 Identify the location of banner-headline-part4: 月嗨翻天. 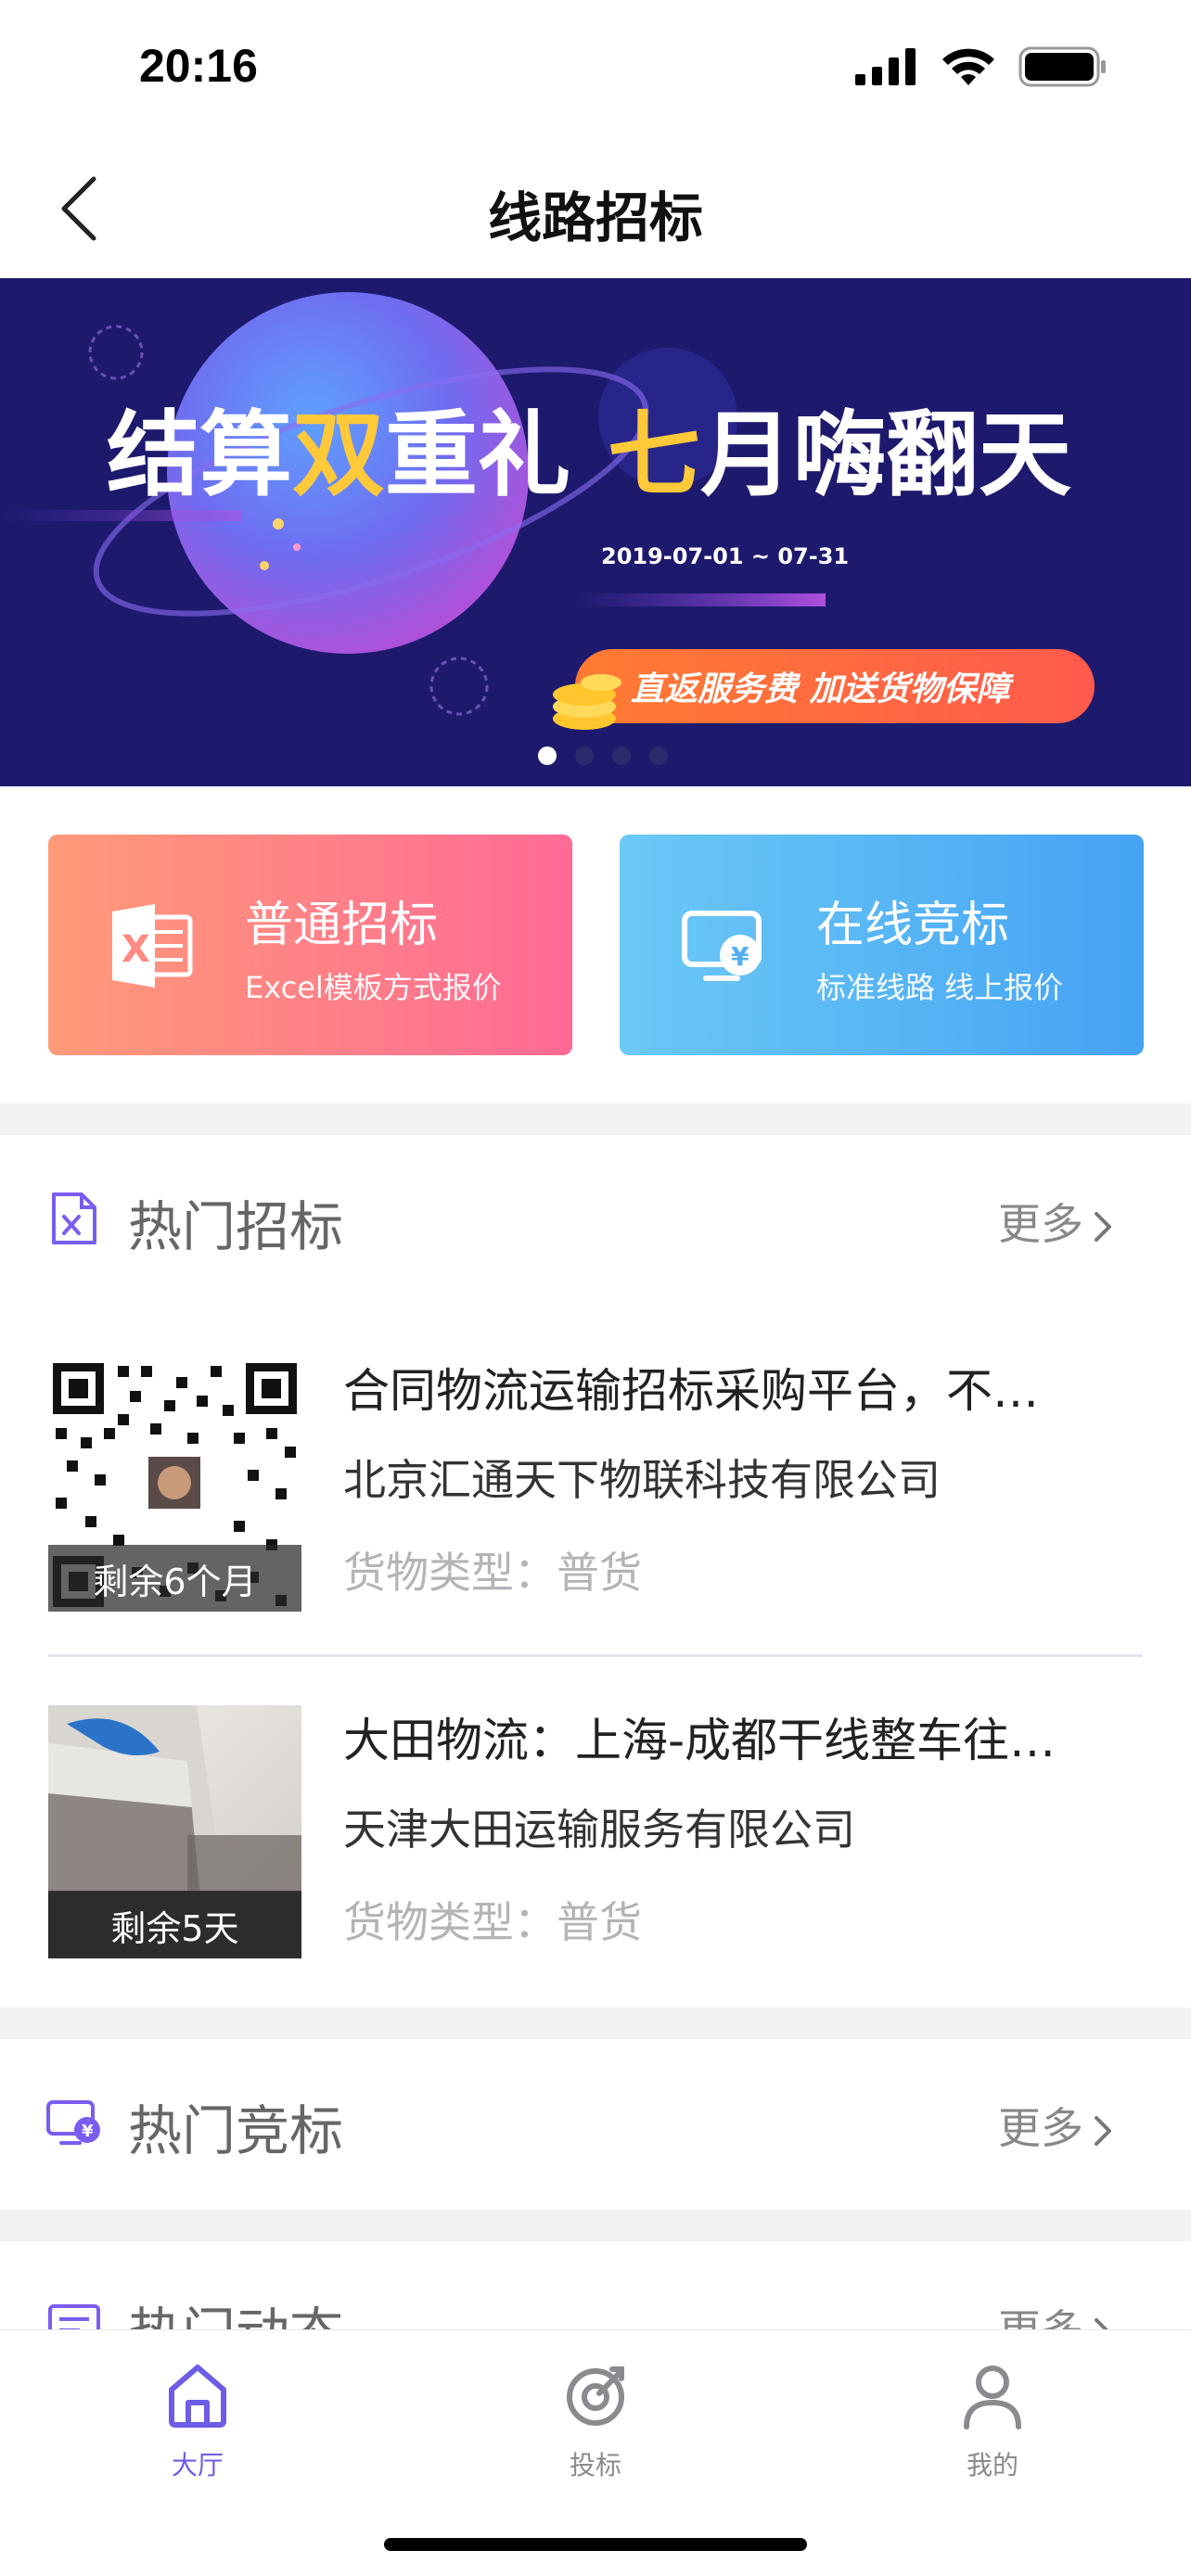
(885, 455).